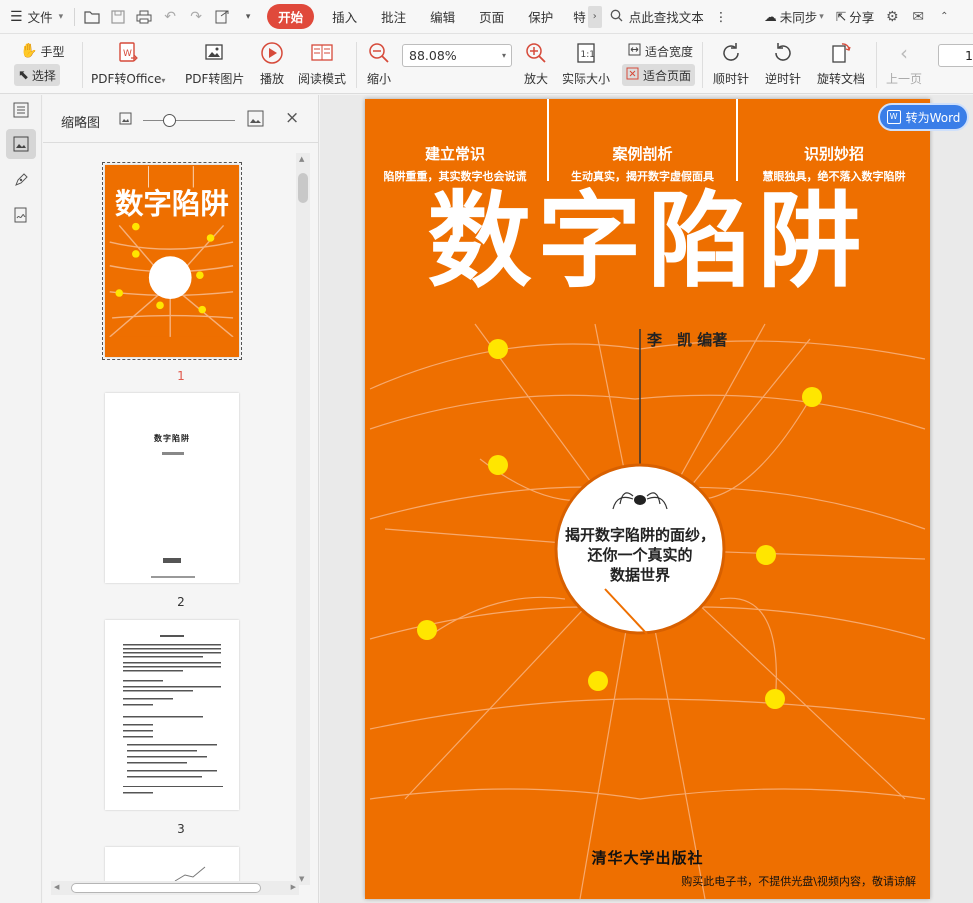  What do you see at coordinates (918, 17) in the screenshot?
I see `message-icon: ✉` at bounding box center [918, 17].